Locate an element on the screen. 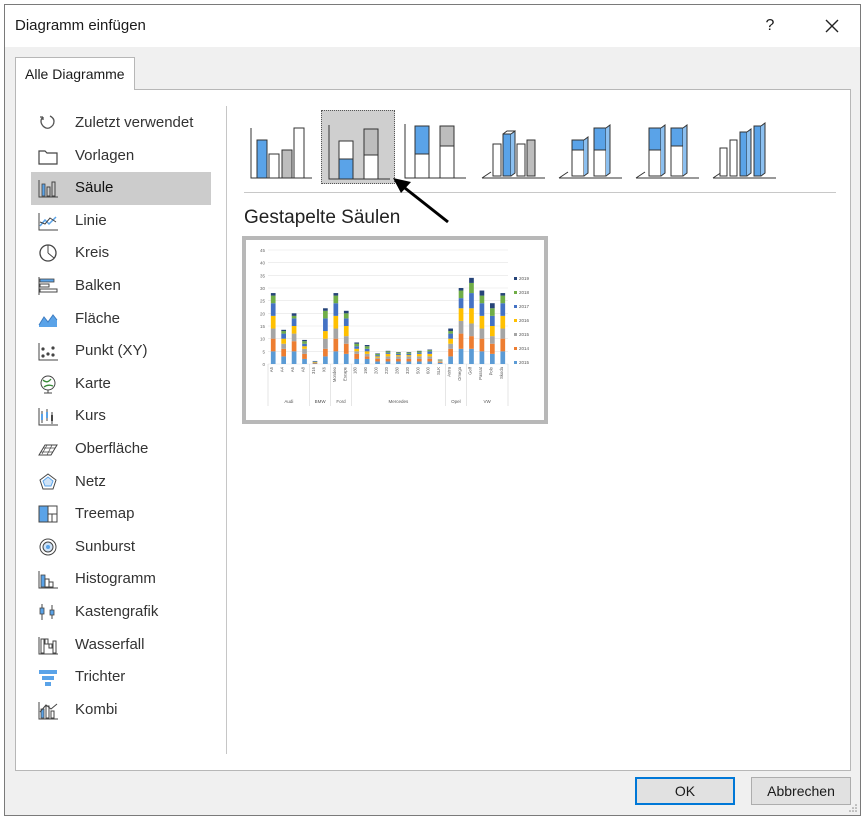 This screenshot has width=867, height=821. tab-all-charts: Alle Diagramme is located at coordinates (75, 73).